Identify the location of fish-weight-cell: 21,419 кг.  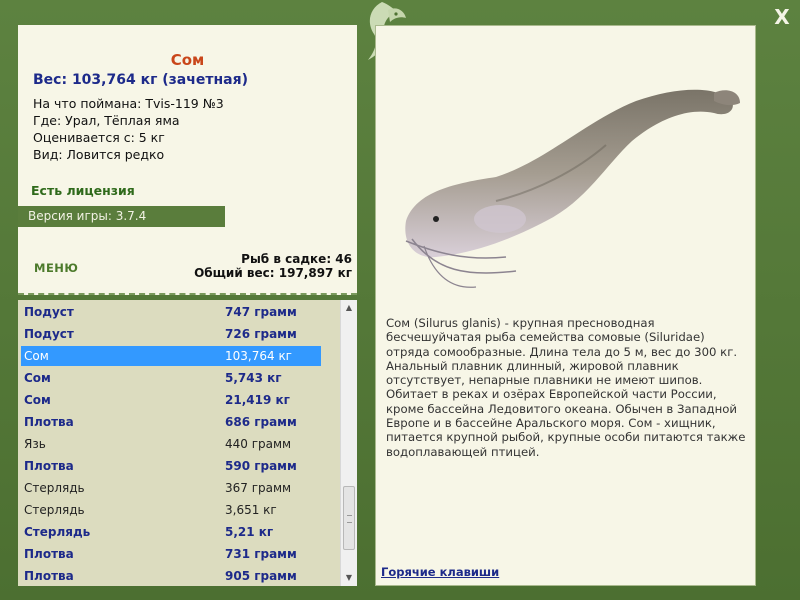
(257, 400).